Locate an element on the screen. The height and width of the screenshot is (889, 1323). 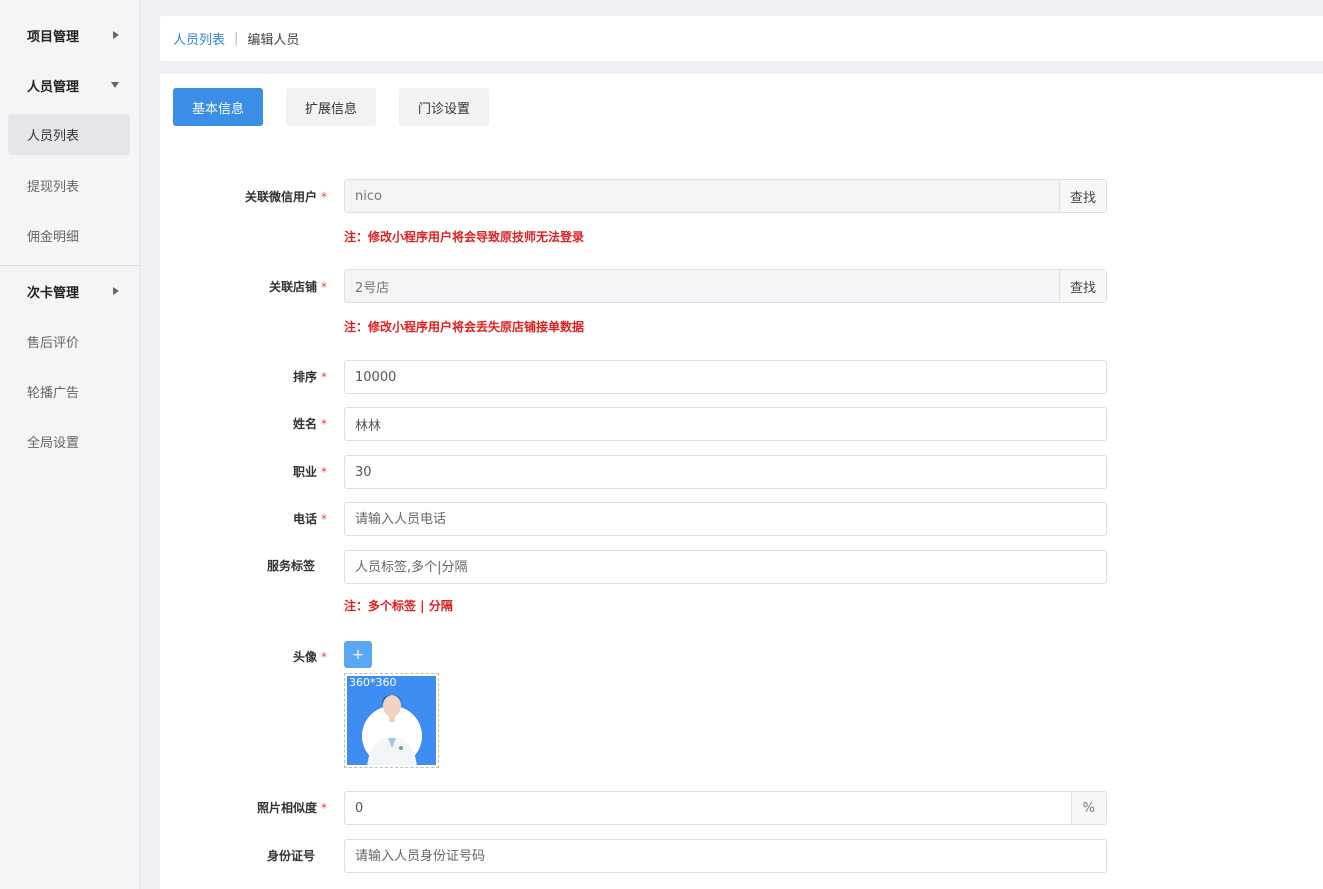
avatar-image: 360*360 is located at coordinates (391, 720).